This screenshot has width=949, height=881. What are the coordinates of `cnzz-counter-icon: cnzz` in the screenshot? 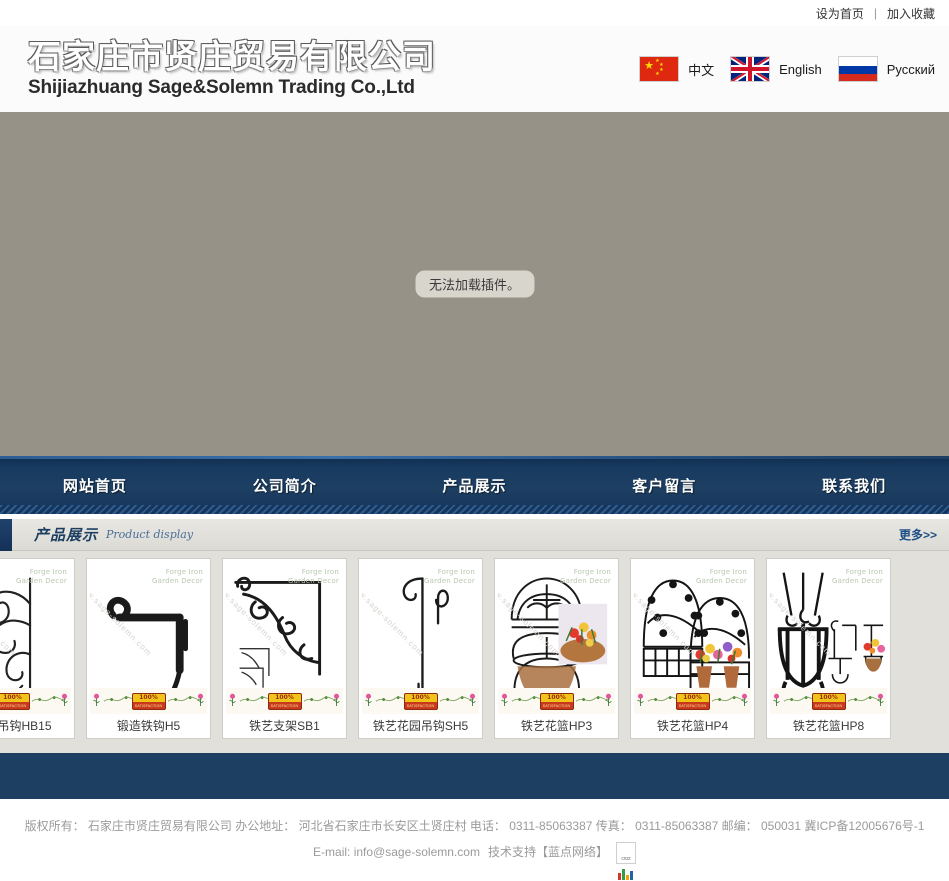 It's located at (625, 860).